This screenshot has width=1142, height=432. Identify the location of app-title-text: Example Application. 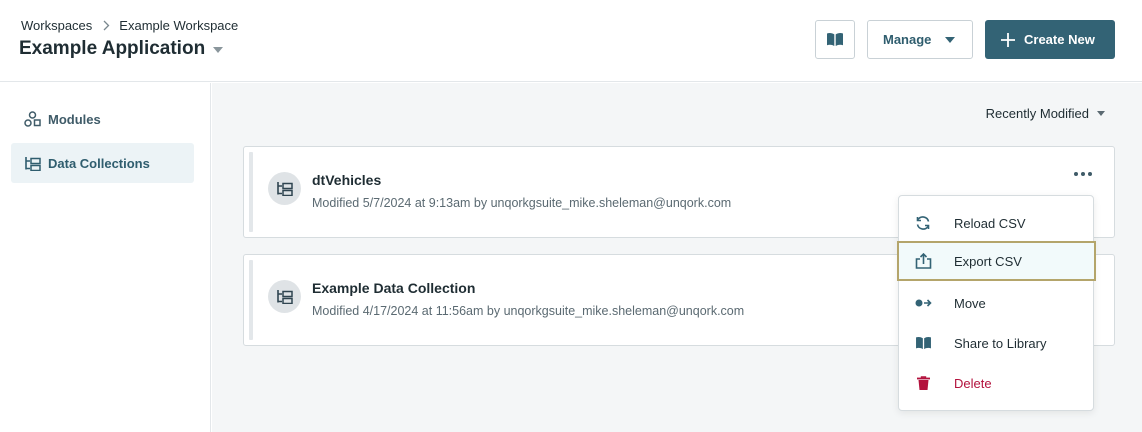
(112, 48).